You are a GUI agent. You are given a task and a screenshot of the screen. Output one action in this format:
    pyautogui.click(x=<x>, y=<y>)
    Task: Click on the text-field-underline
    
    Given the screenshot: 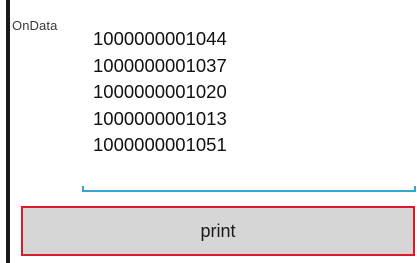 What is the action you would take?
    pyautogui.click(x=249, y=189)
    